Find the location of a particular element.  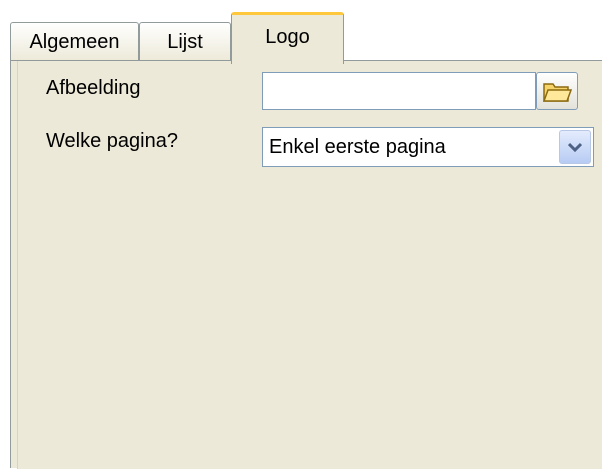

pagina-select-value: Enkel eerste pagina is located at coordinates (357, 147).